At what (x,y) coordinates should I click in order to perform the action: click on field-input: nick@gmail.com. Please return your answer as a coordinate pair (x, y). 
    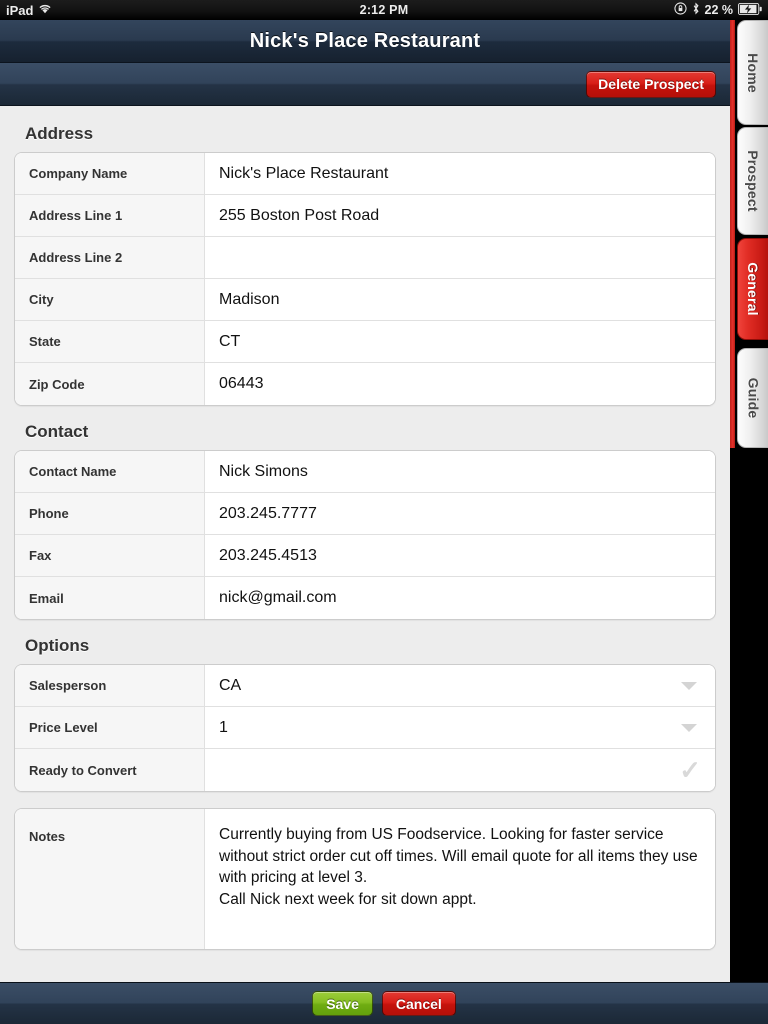
    Looking at the image, I should click on (460, 598).